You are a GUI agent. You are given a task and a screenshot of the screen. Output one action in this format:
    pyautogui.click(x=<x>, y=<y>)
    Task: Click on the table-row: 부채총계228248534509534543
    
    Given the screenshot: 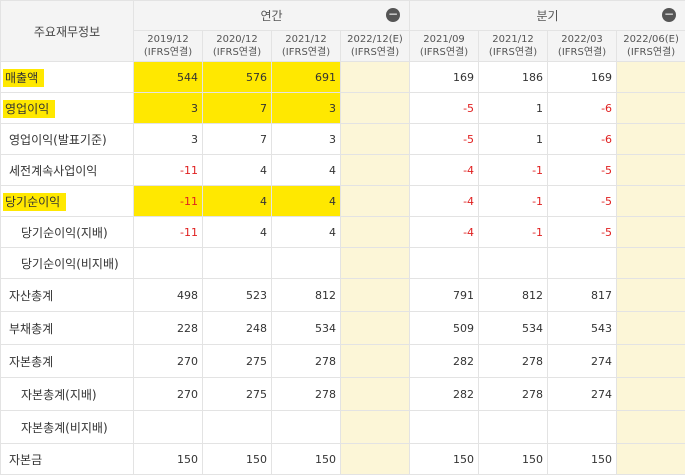 What is the action you would take?
    pyautogui.click(x=343, y=328)
    